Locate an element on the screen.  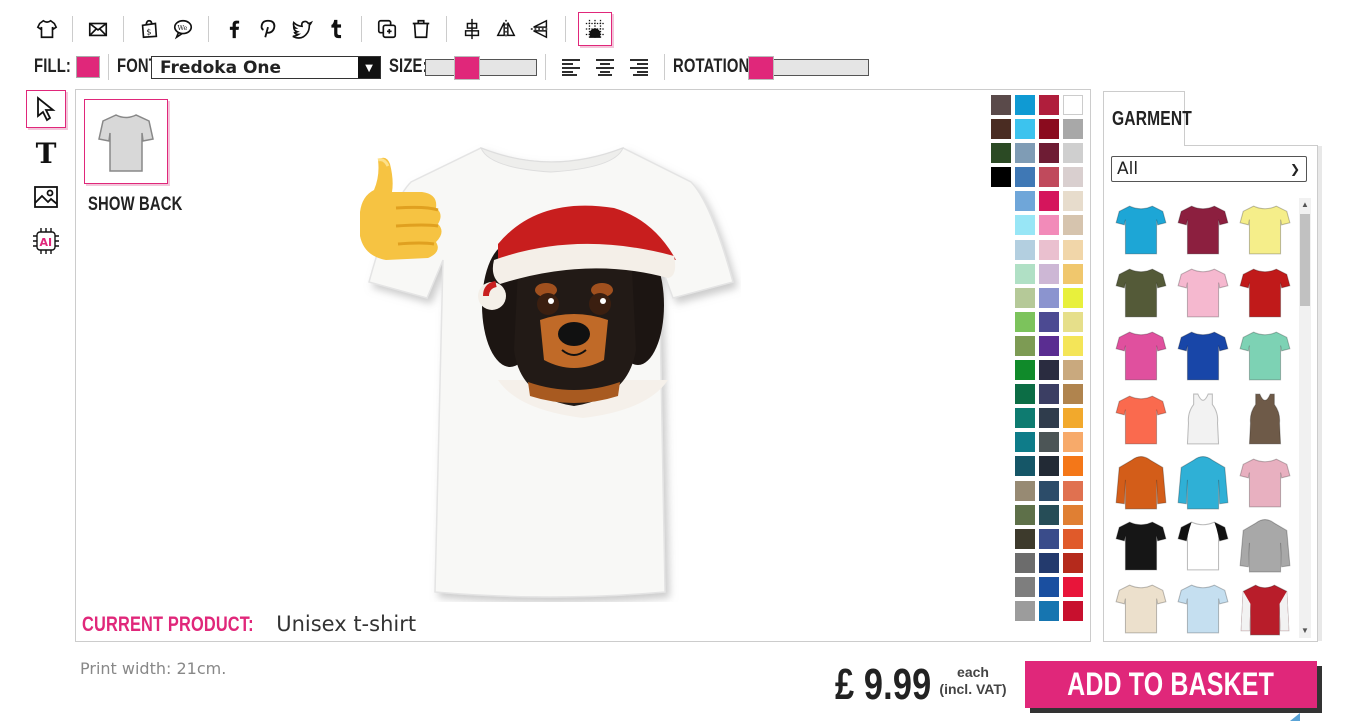
garment-item-pink-tshirt is located at coordinates (1203, 292).